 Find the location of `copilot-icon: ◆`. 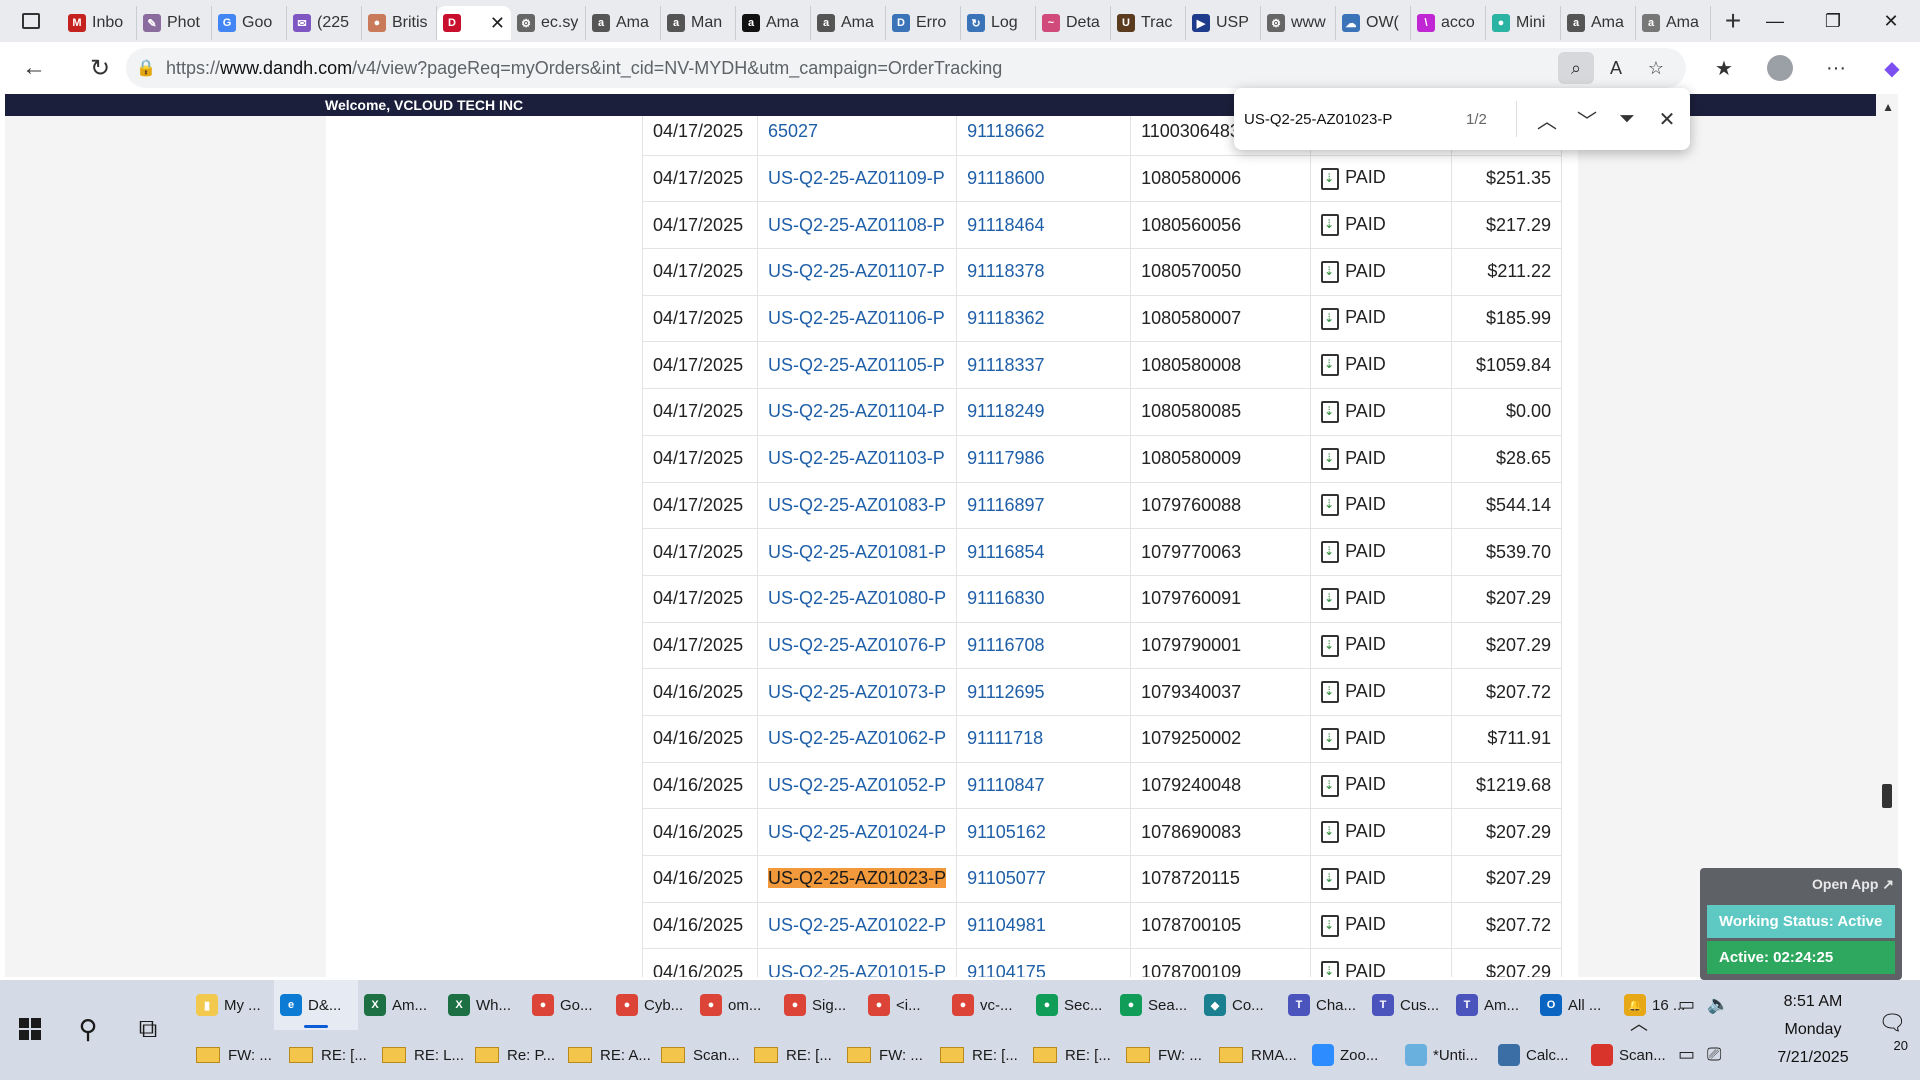

copilot-icon: ◆ is located at coordinates (1892, 68).